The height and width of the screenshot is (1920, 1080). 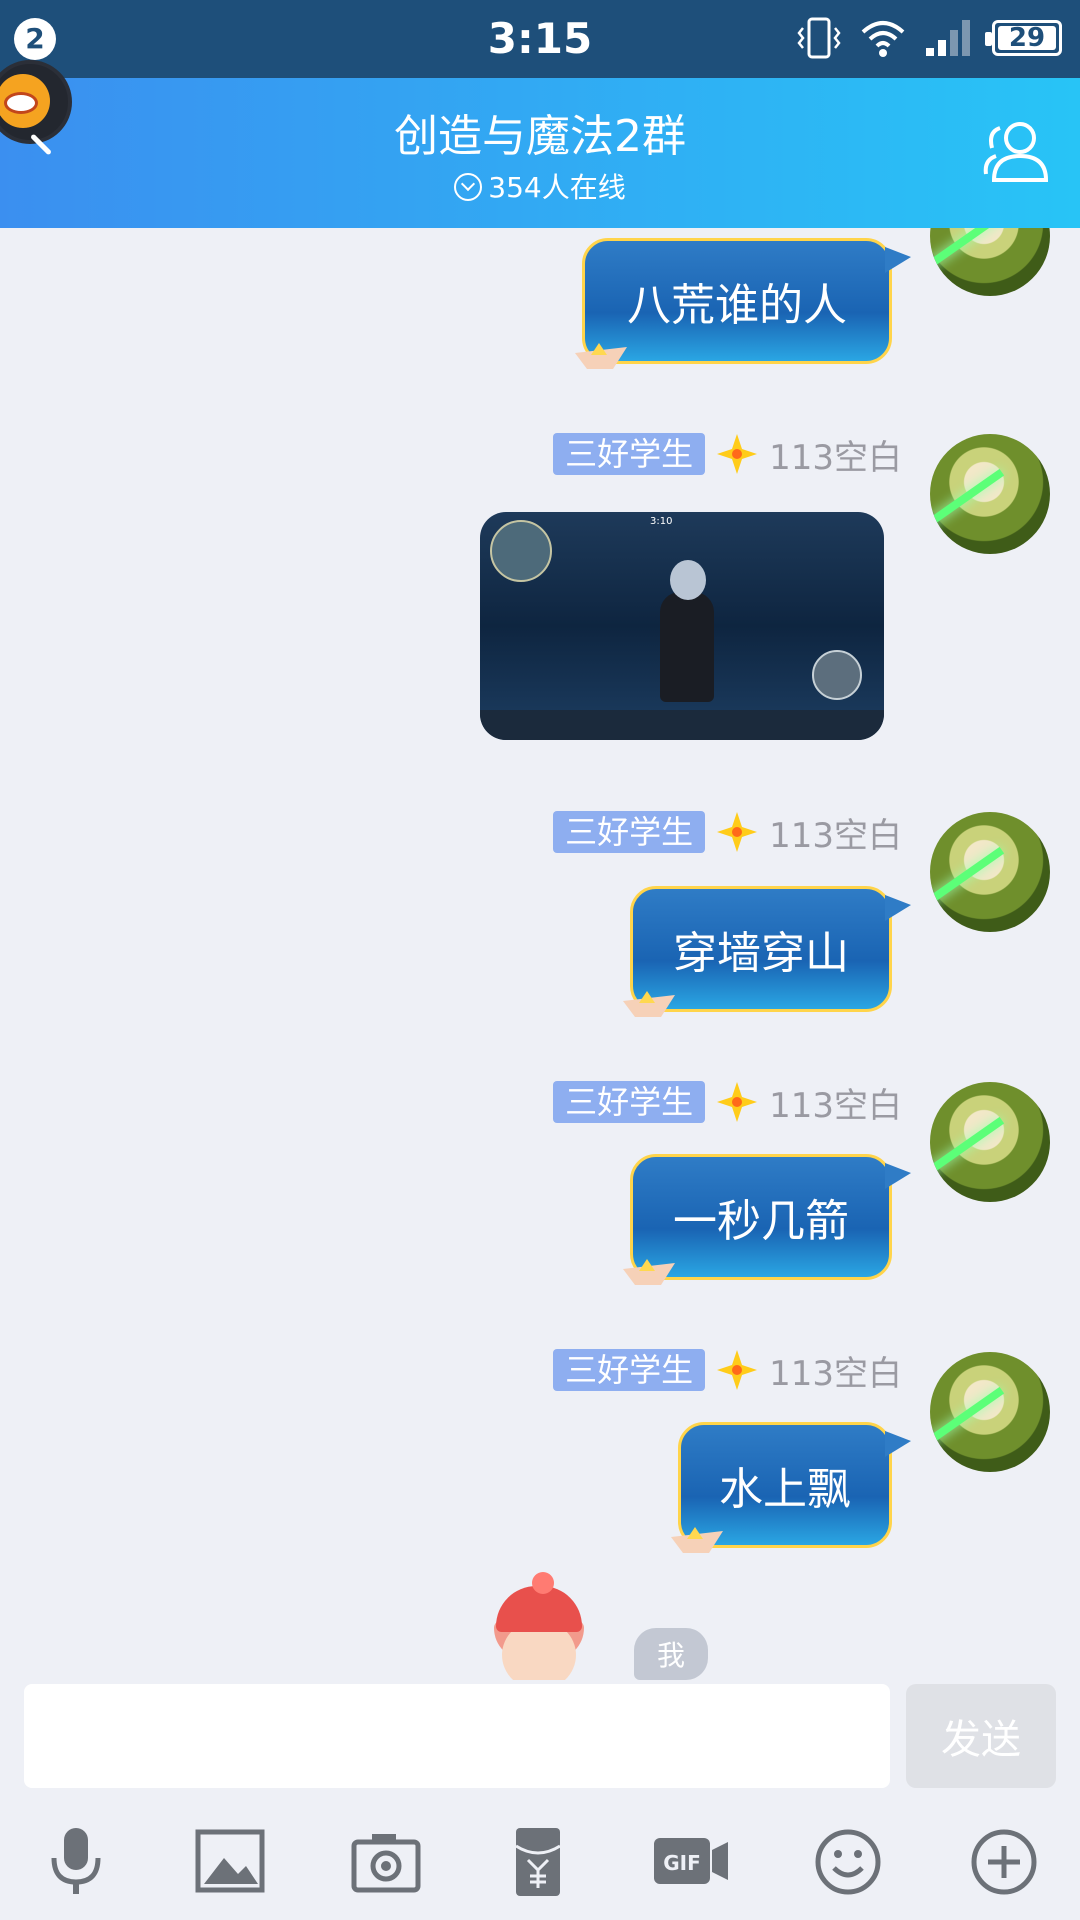 I want to click on message-text: 八荒谁的人, so click(x=737, y=305).